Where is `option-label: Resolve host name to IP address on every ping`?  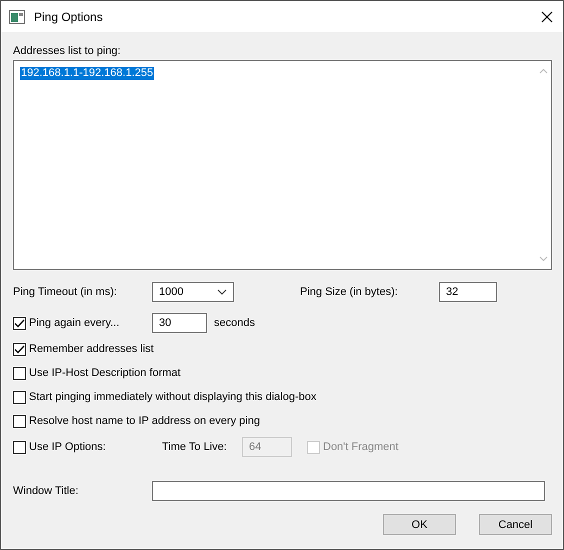
option-label: Resolve host name to IP address on every ping is located at coordinates (144, 421).